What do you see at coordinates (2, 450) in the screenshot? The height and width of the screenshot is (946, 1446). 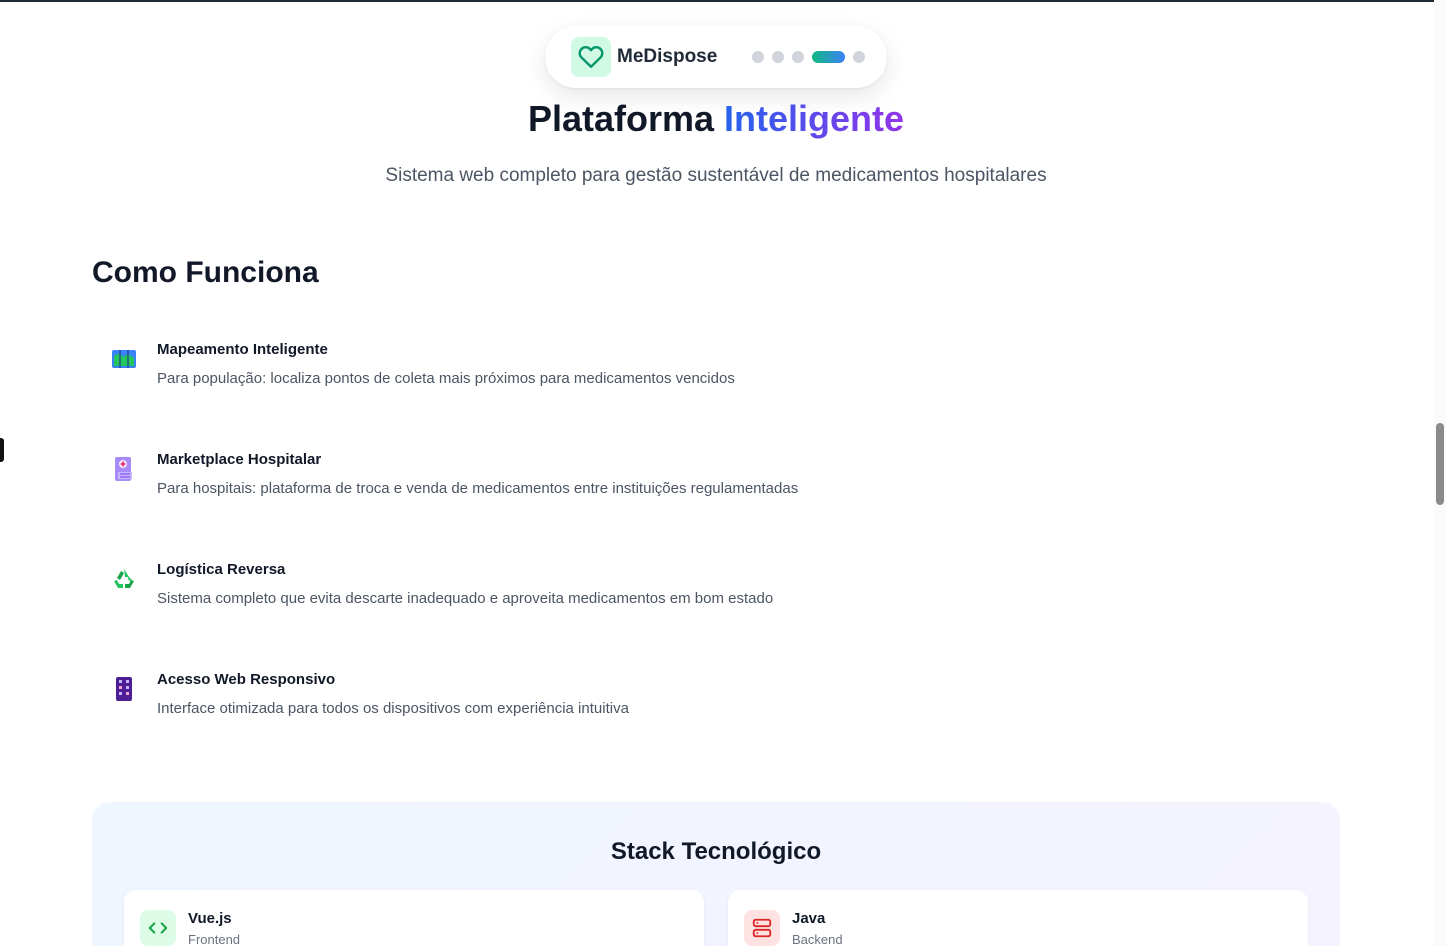 I see `side-handle` at bounding box center [2, 450].